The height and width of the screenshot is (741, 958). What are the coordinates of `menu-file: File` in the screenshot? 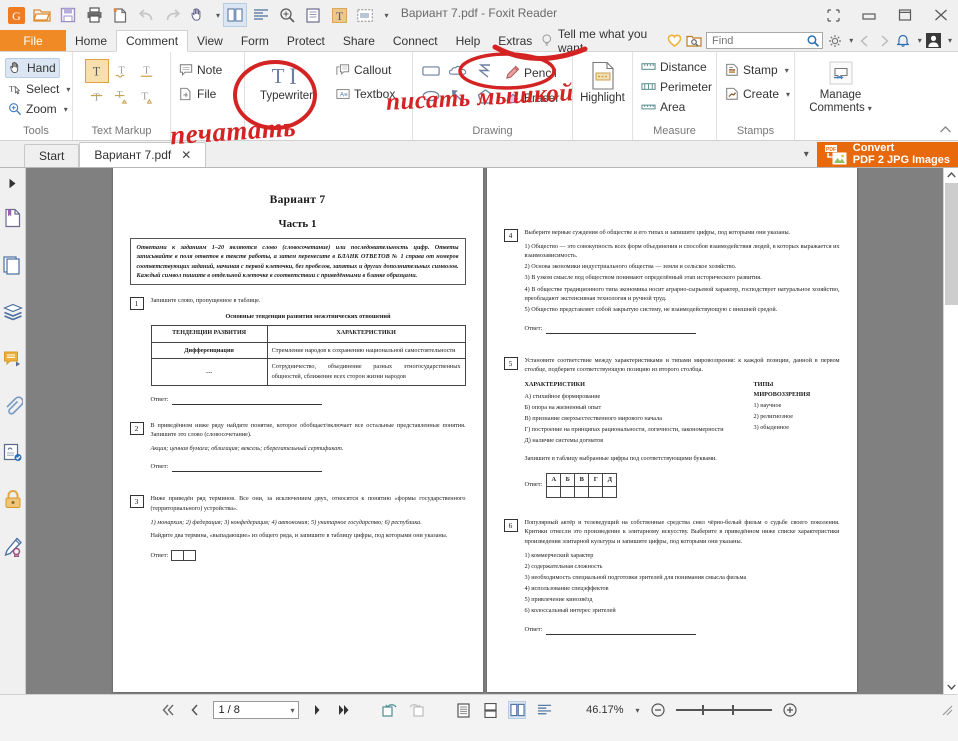 It's located at (33, 40).